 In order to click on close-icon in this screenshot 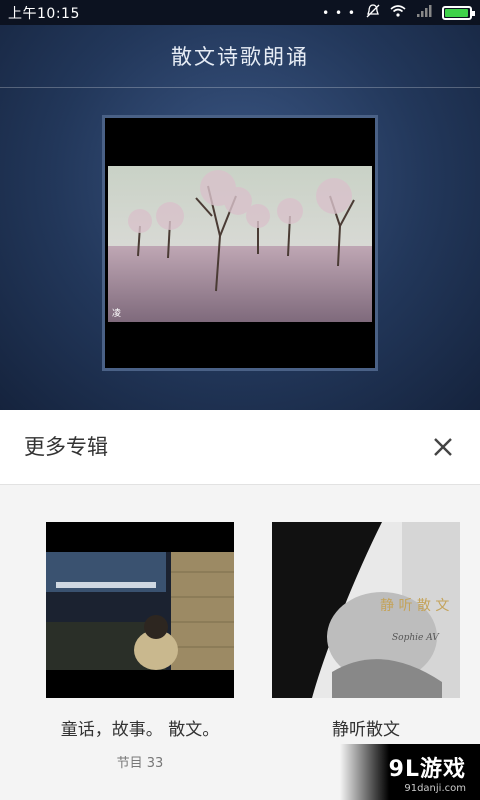, I will do `click(443, 447)`.